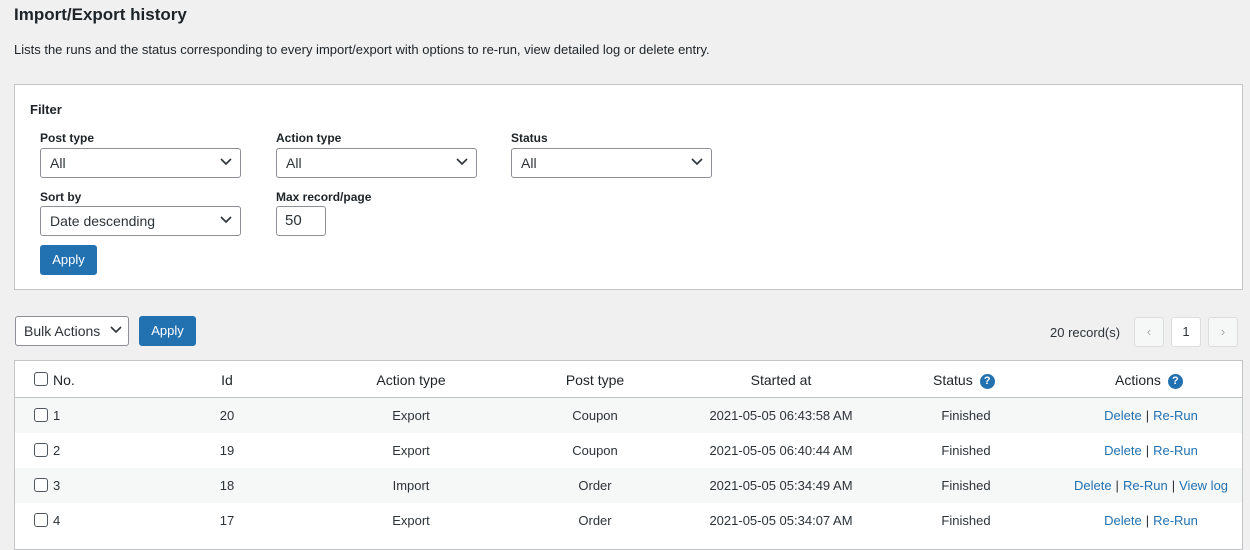 The height and width of the screenshot is (550, 1250). What do you see at coordinates (1203, 485) in the screenshot?
I see `view-log-link: View log` at bounding box center [1203, 485].